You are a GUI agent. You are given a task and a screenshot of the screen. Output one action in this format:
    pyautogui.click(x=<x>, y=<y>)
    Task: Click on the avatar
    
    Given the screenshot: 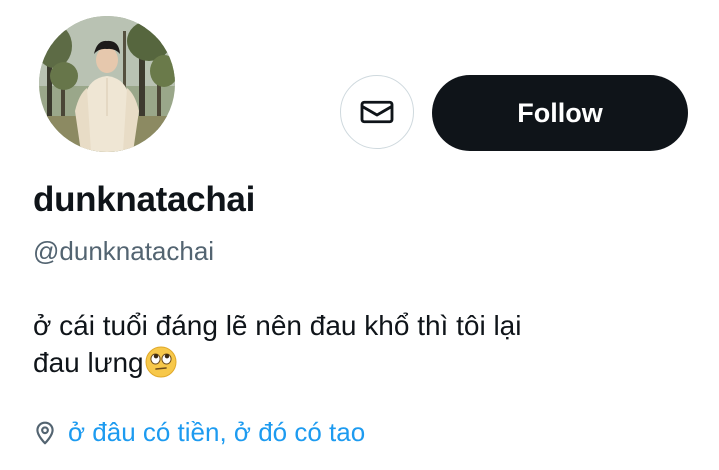 What is the action you would take?
    pyautogui.click(x=107, y=84)
    